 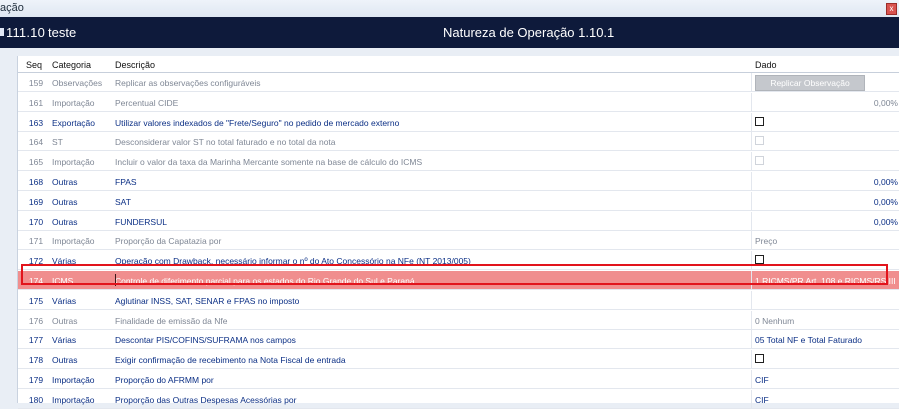 I want to click on row-seq: 169, so click(x=36, y=201).